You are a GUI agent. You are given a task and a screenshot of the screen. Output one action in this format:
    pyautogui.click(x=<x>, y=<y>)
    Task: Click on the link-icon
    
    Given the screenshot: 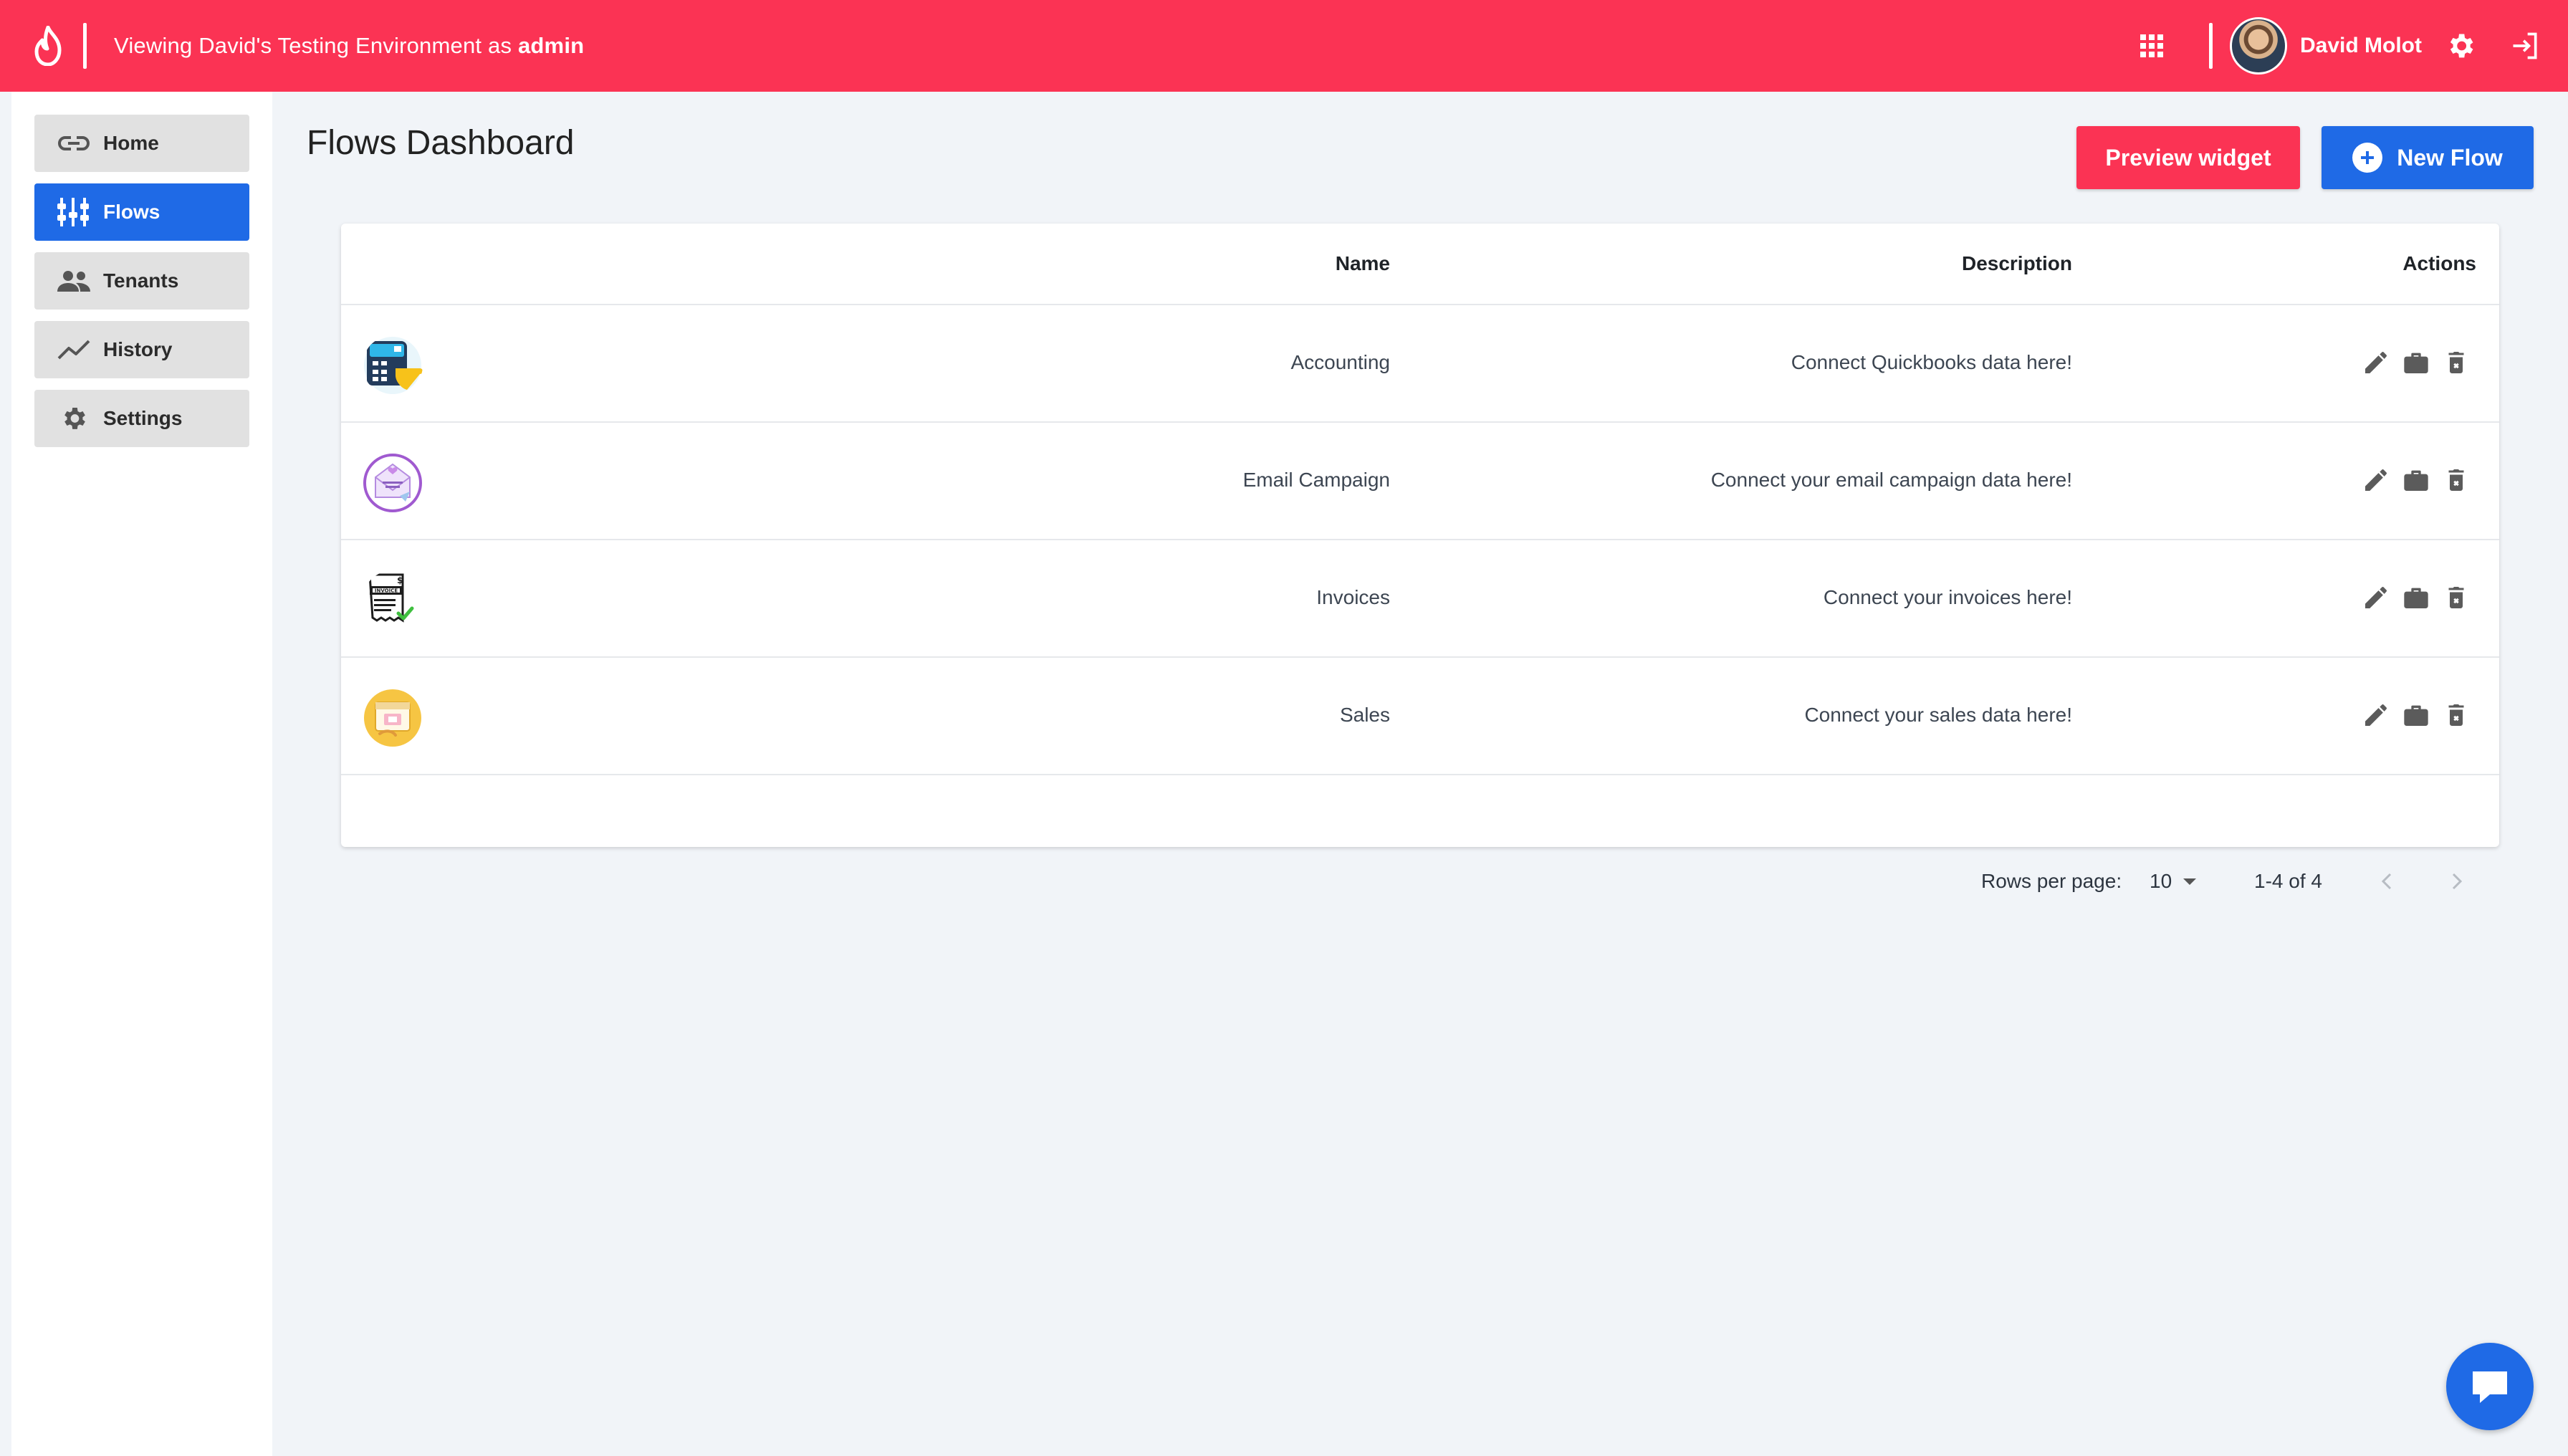 What is the action you would take?
    pyautogui.click(x=73, y=143)
    